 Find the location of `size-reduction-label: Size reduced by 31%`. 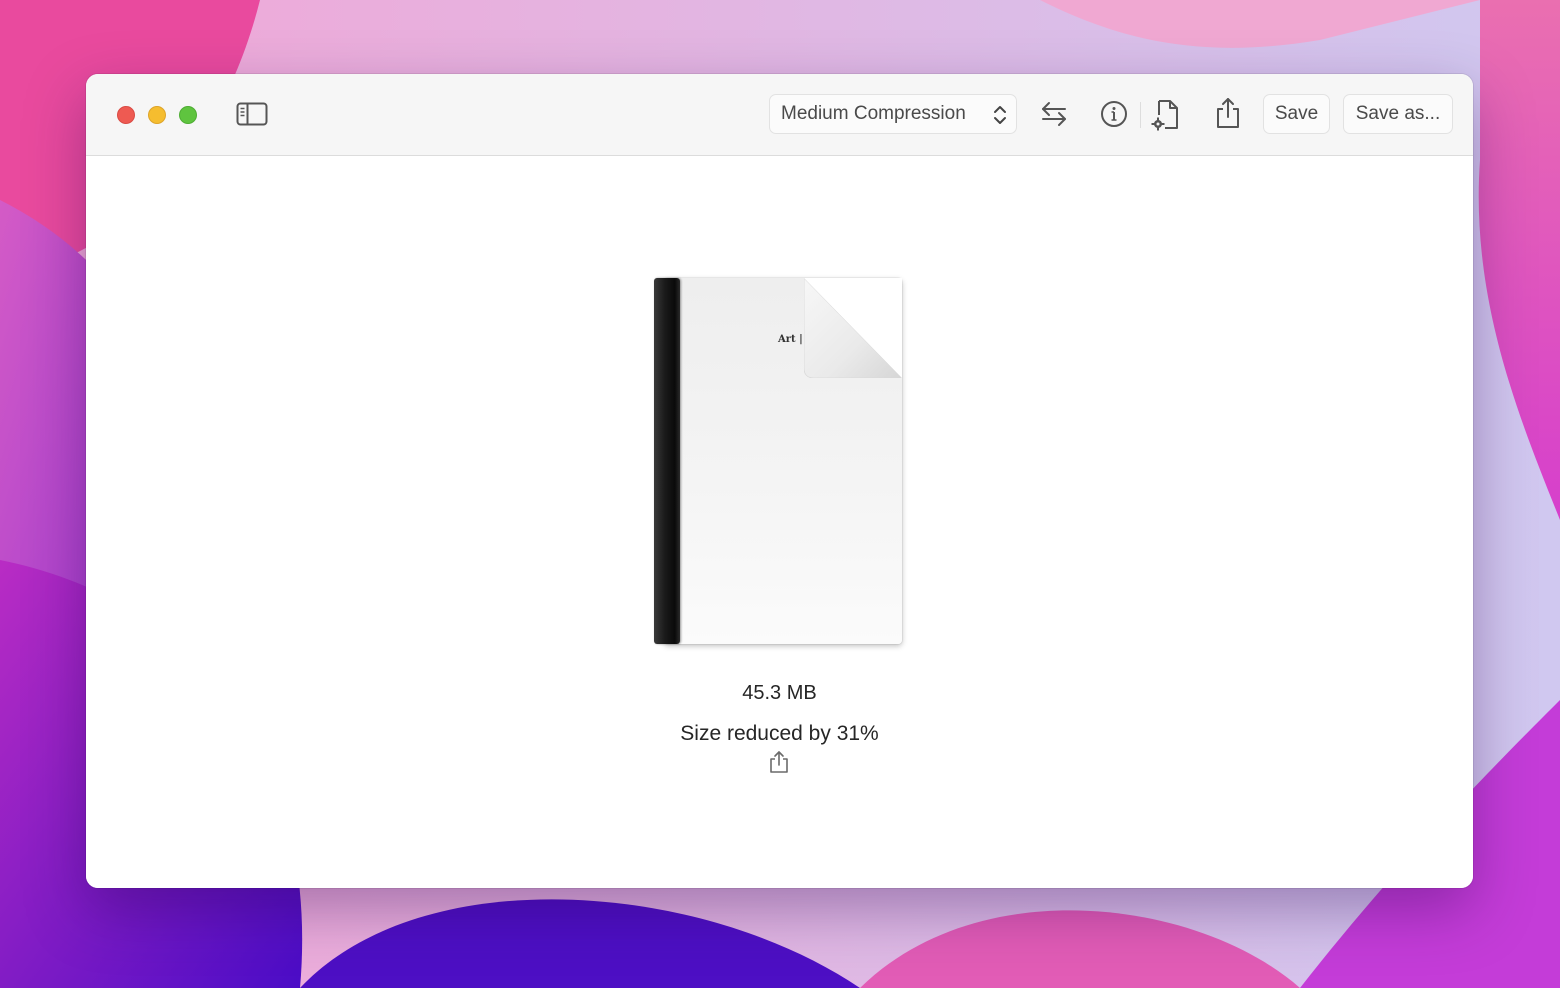

size-reduction-label: Size reduced by 31% is located at coordinates (779, 733).